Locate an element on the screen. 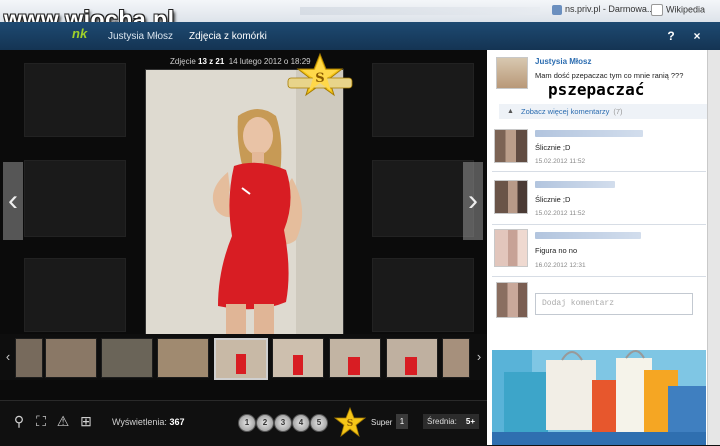 This screenshot has height=446, width=720. thumbs-next-arrow: › is located at coordinates (479, 357).